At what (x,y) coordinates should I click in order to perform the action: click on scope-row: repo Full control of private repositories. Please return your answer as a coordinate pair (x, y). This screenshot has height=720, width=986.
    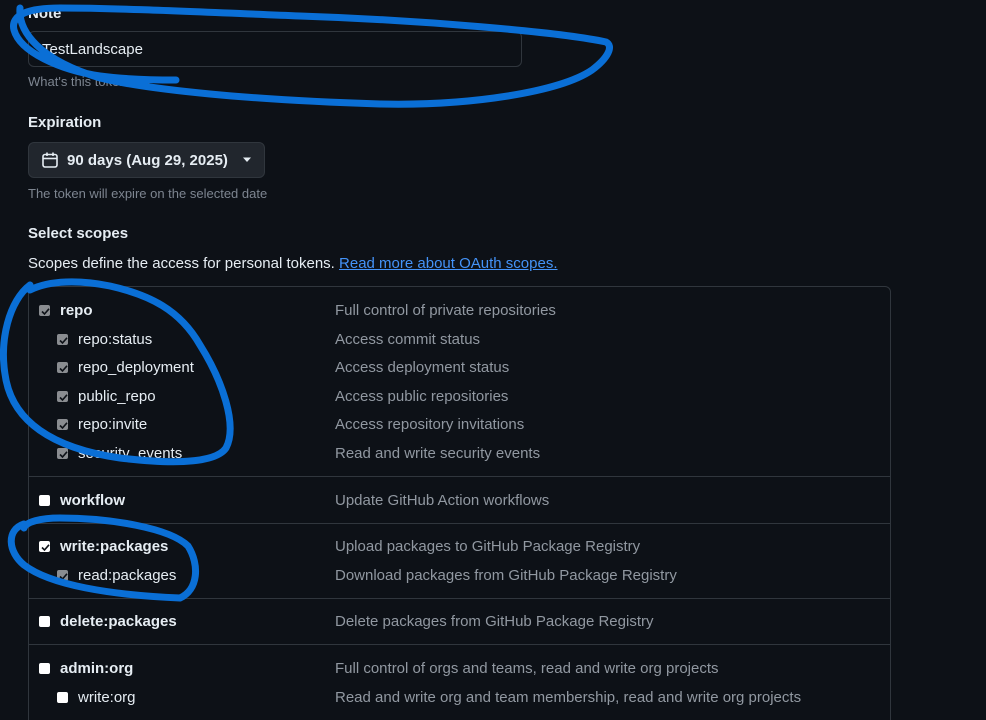
    Looking at the image, I should click on (459, 312).